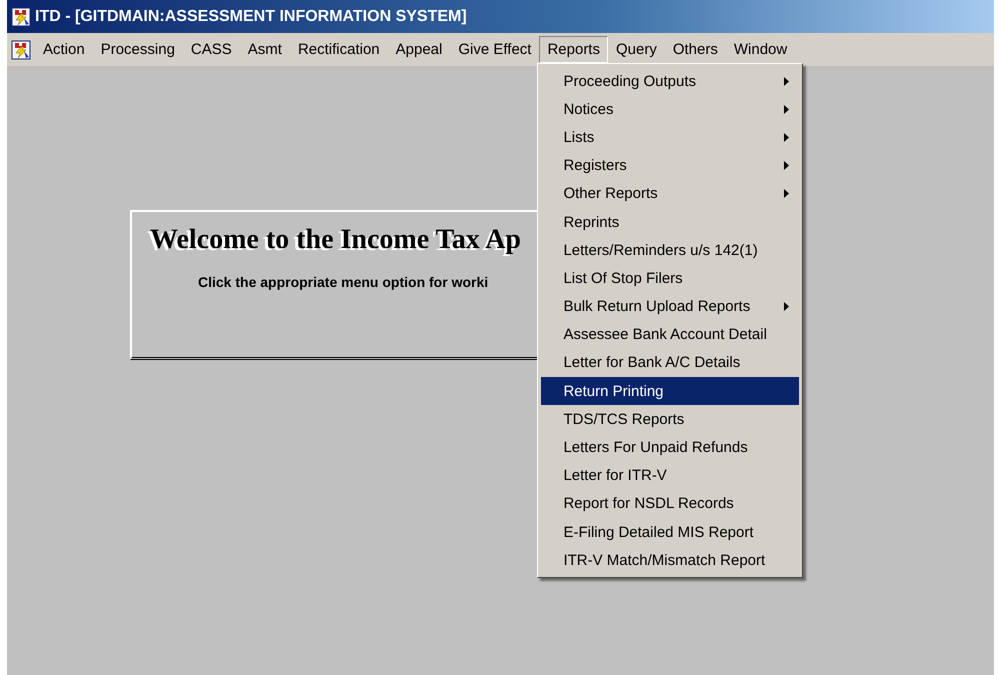 Image resolution: width=1000 pixels, height=675 pixels. Describe the element at coordinates (761, 49) in the screenshot. I see `menu-item: Window` at that location.